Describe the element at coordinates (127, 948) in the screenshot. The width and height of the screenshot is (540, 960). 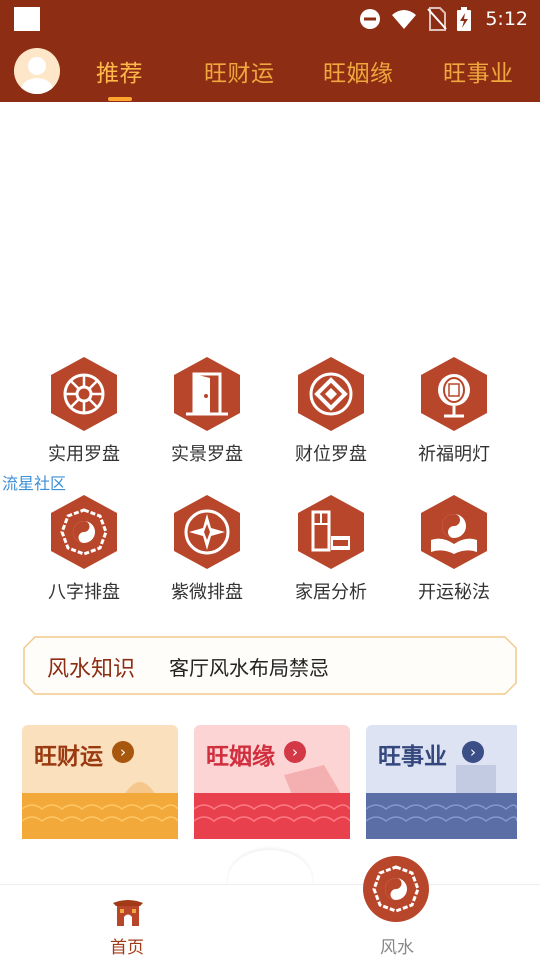
I see `nav-label-home: 首页` at that location.